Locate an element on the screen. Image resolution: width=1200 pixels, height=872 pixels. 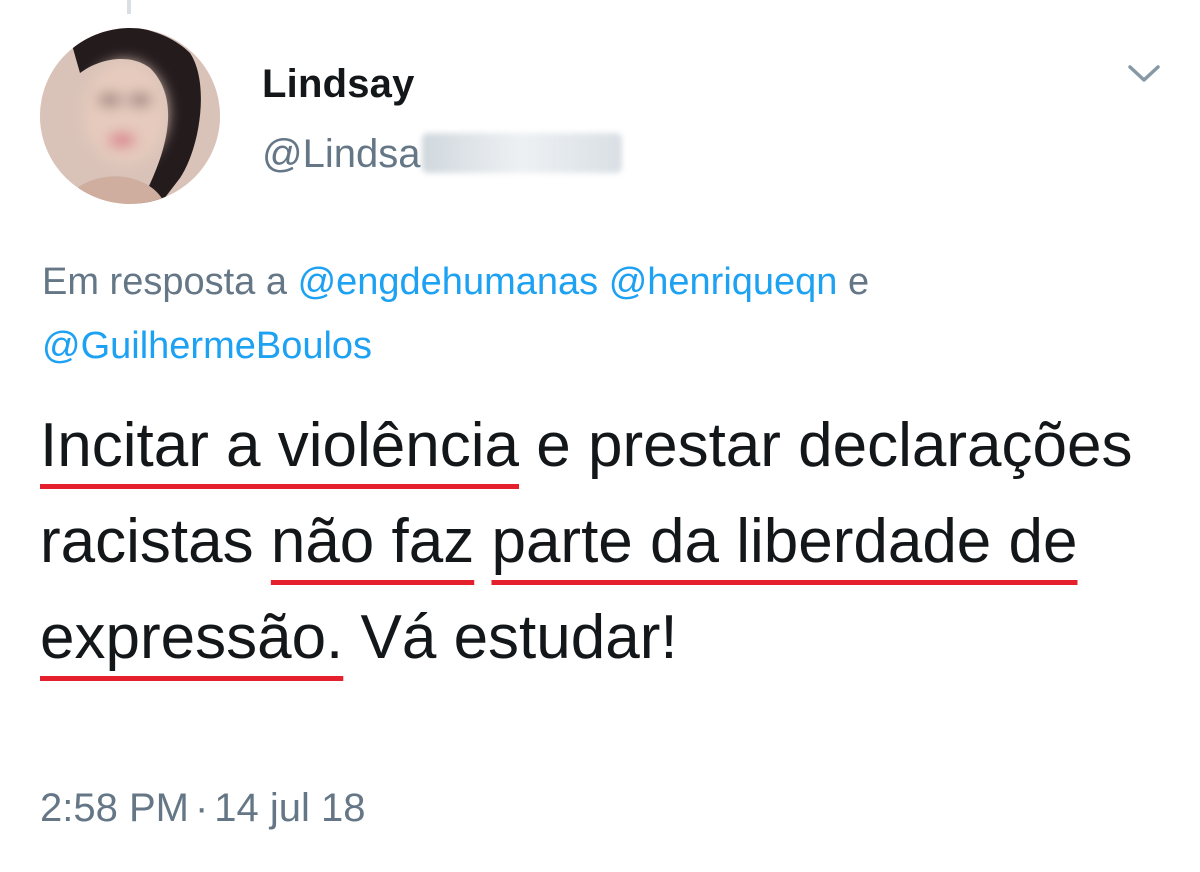
mention-link-engdehumanas: @engdehumanas is located at coordinates (448, 282).